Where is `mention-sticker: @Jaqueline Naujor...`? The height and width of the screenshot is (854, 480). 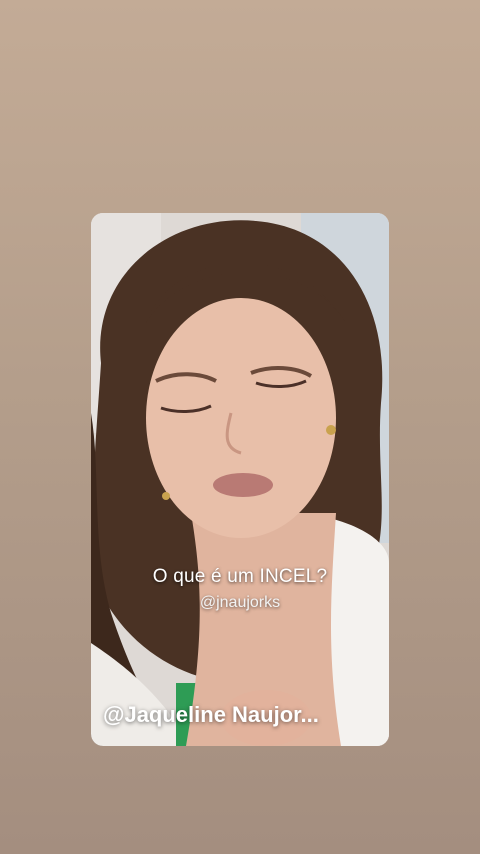 mention-sticker: @Jaqueline Naujor... is located at coordinates (211, 715).